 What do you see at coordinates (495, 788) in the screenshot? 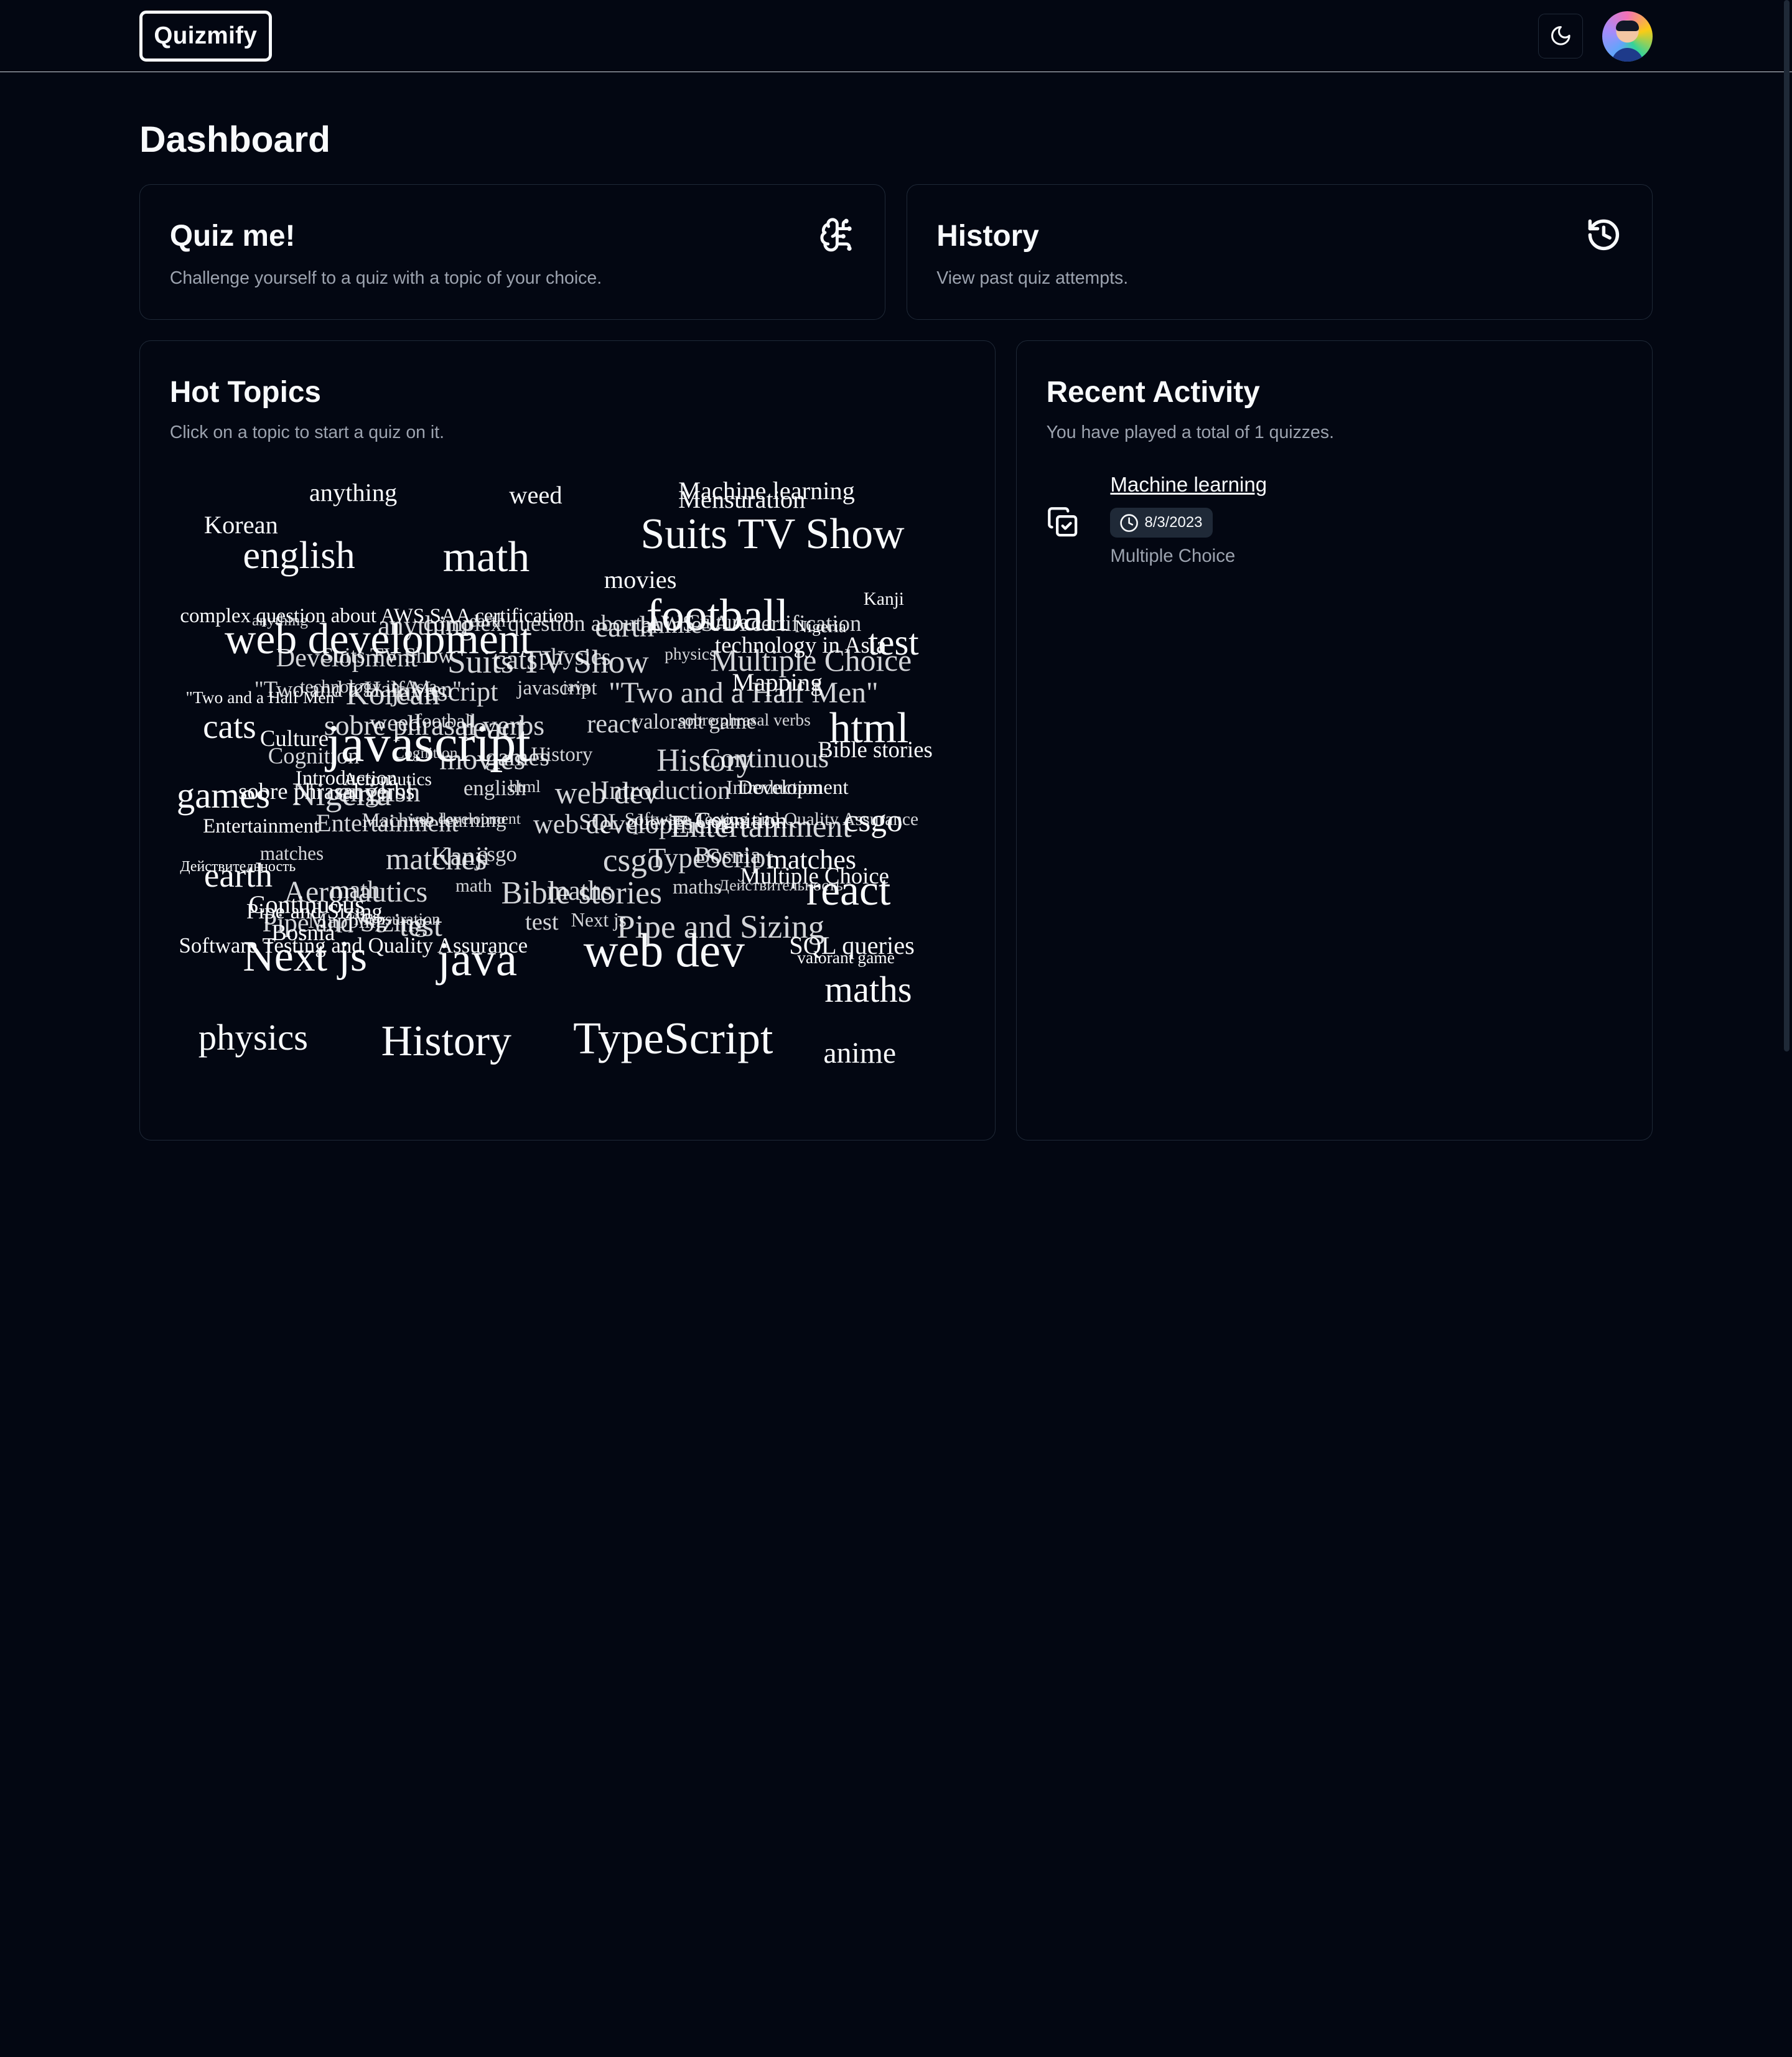
I see `topic-word-overlap: english` at bounding box center [495, 788].